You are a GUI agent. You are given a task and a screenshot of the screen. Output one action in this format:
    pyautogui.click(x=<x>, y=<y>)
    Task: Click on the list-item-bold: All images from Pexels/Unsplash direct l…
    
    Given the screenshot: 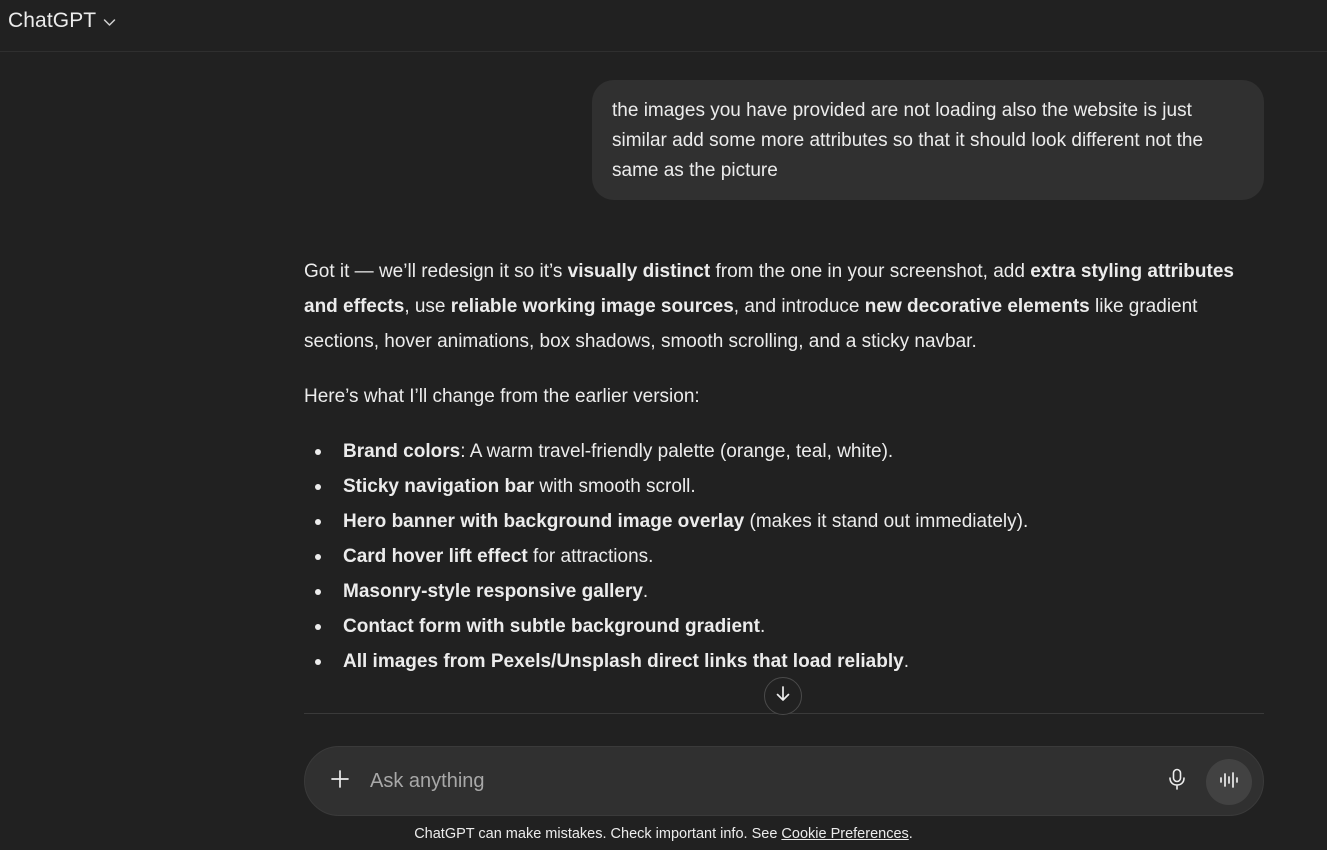 What is the action you would take?
    pyautogui.click(x=623, y=661)
    